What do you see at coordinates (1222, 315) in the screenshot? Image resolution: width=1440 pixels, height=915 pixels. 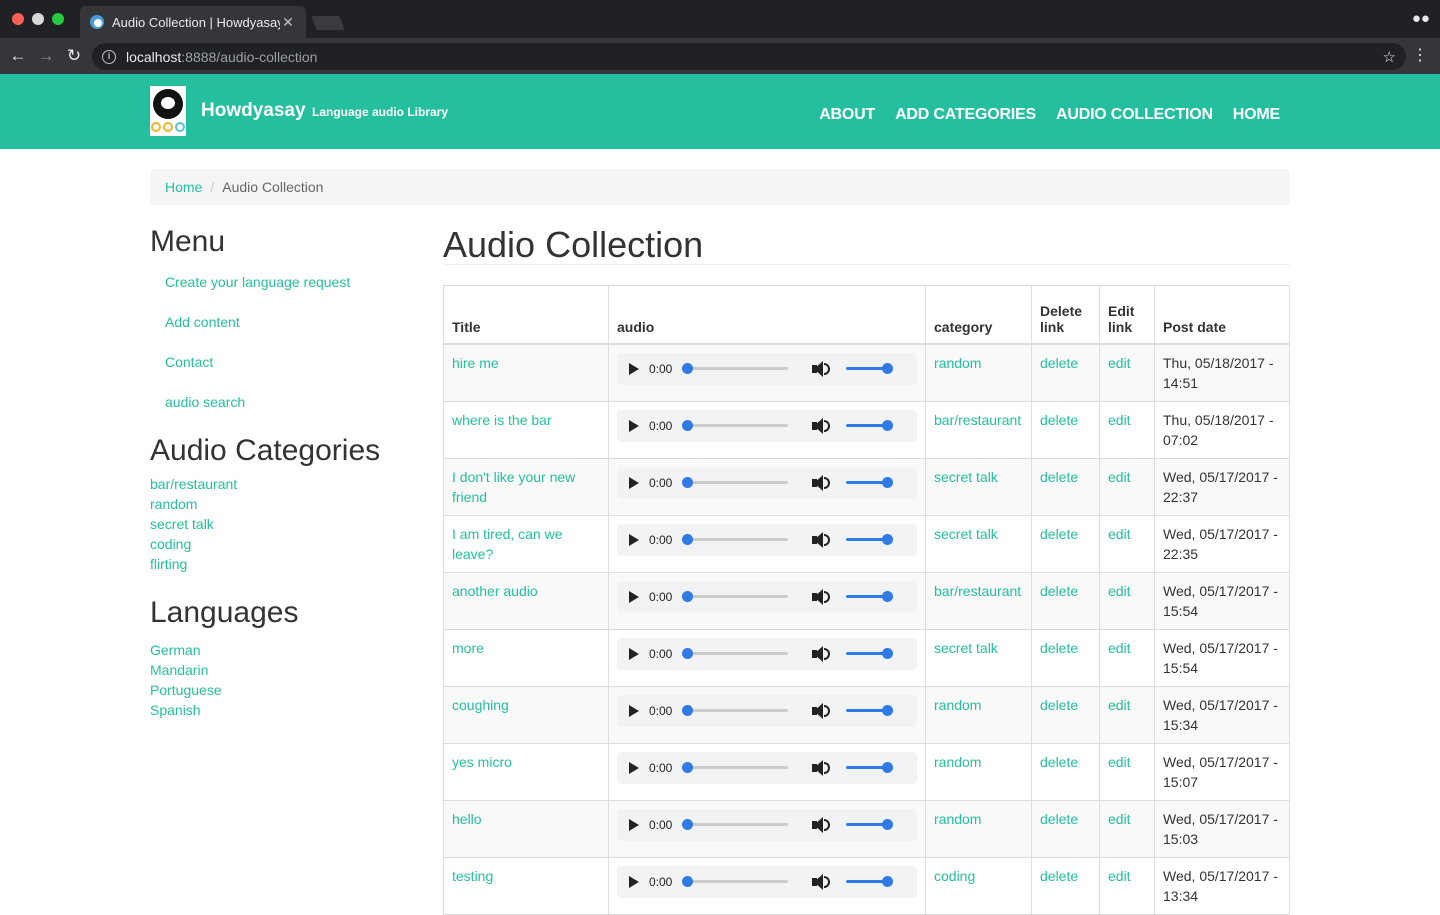 I see `header-post-date: Post date` at bounding box center [1222, 315].